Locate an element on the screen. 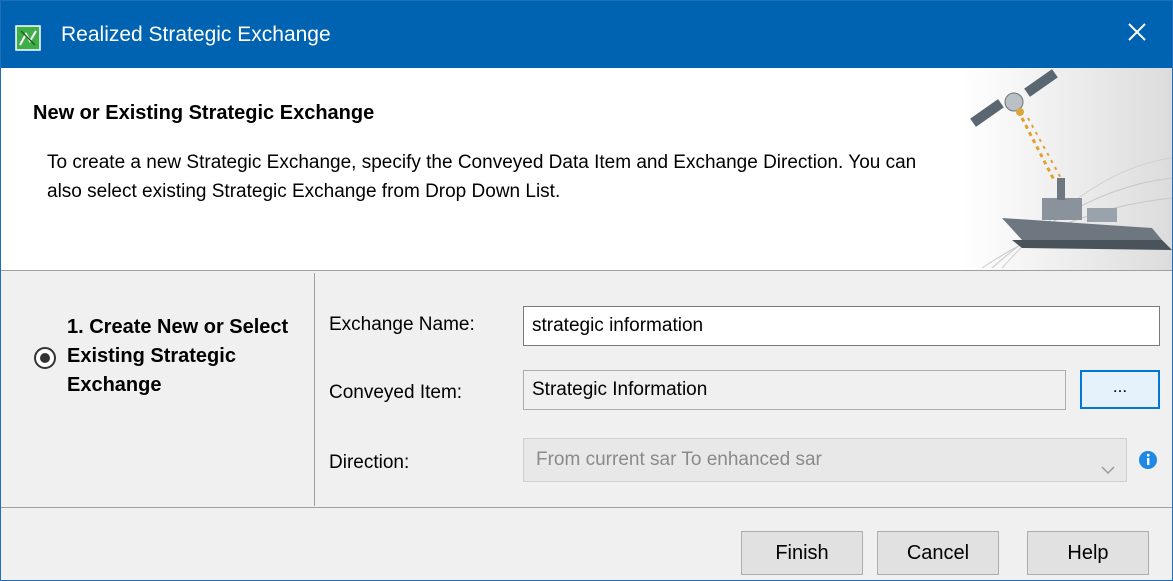  diagram-icon is located at coordinates (28, 38).